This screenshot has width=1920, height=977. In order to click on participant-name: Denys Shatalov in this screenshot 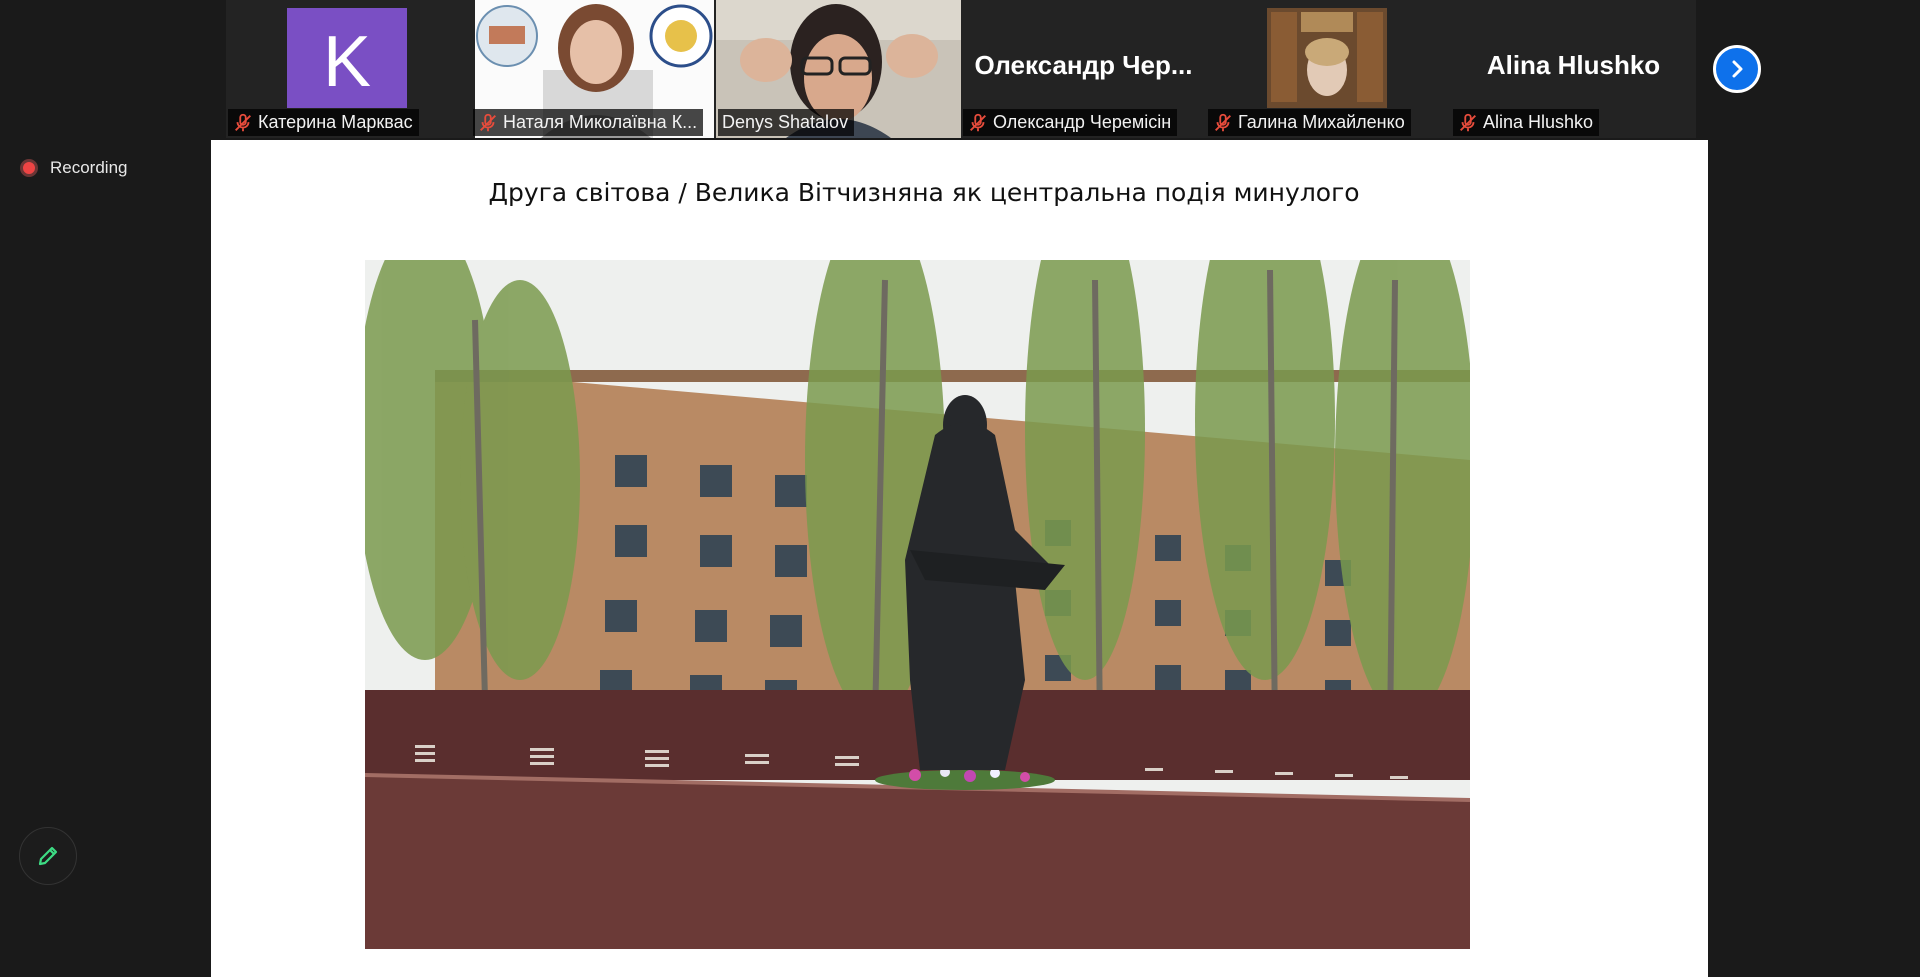, I will do `click(785, 122)`.